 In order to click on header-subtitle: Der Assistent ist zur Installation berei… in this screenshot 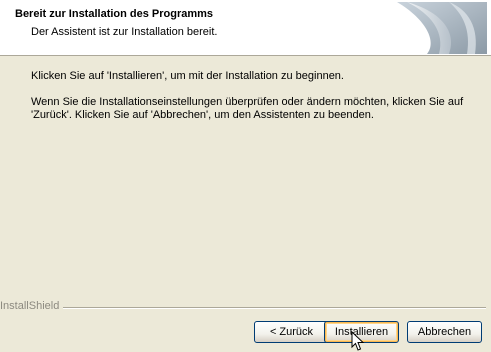, I will do `click(124, 32)`.